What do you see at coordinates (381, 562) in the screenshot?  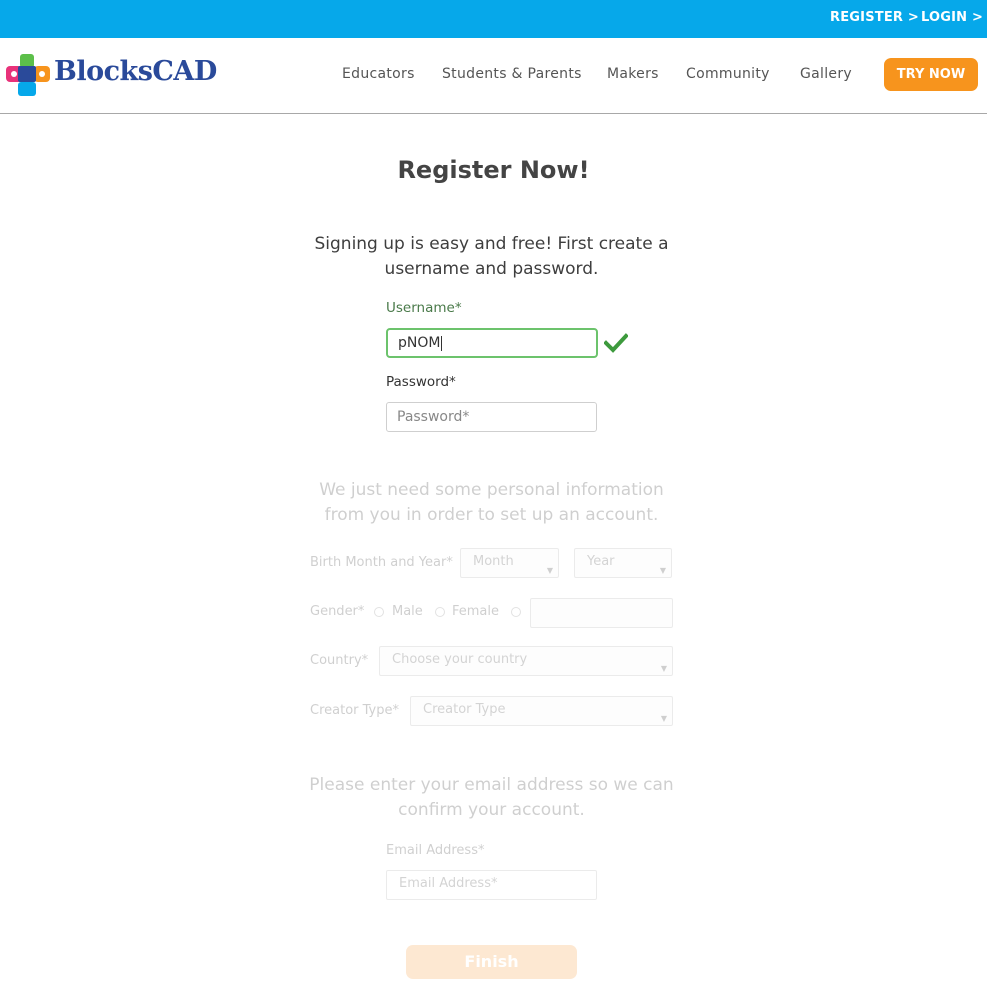 I see `birth-label: Birth Month and Year*` at bounding box center [381, 562].